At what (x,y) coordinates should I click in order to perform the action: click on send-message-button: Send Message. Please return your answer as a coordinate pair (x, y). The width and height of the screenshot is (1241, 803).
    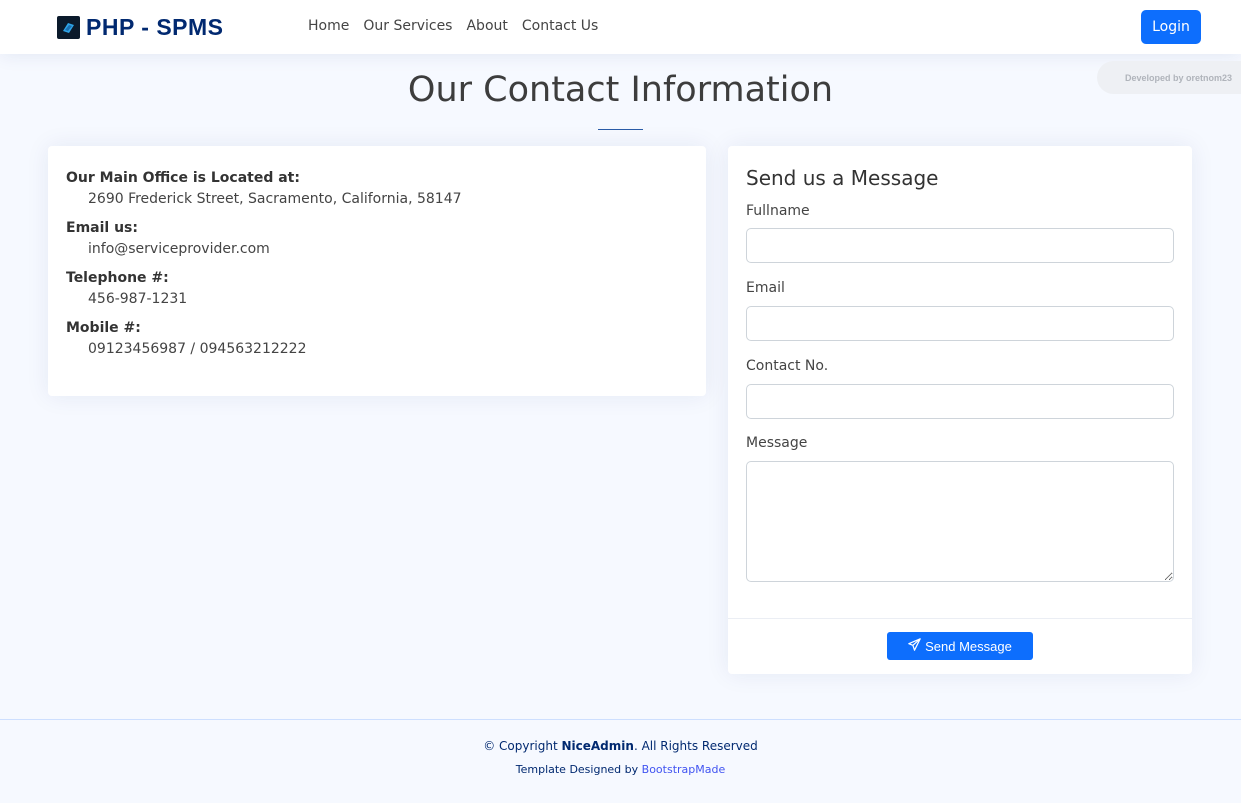
    Looking at the image, I should click on (960, 646).